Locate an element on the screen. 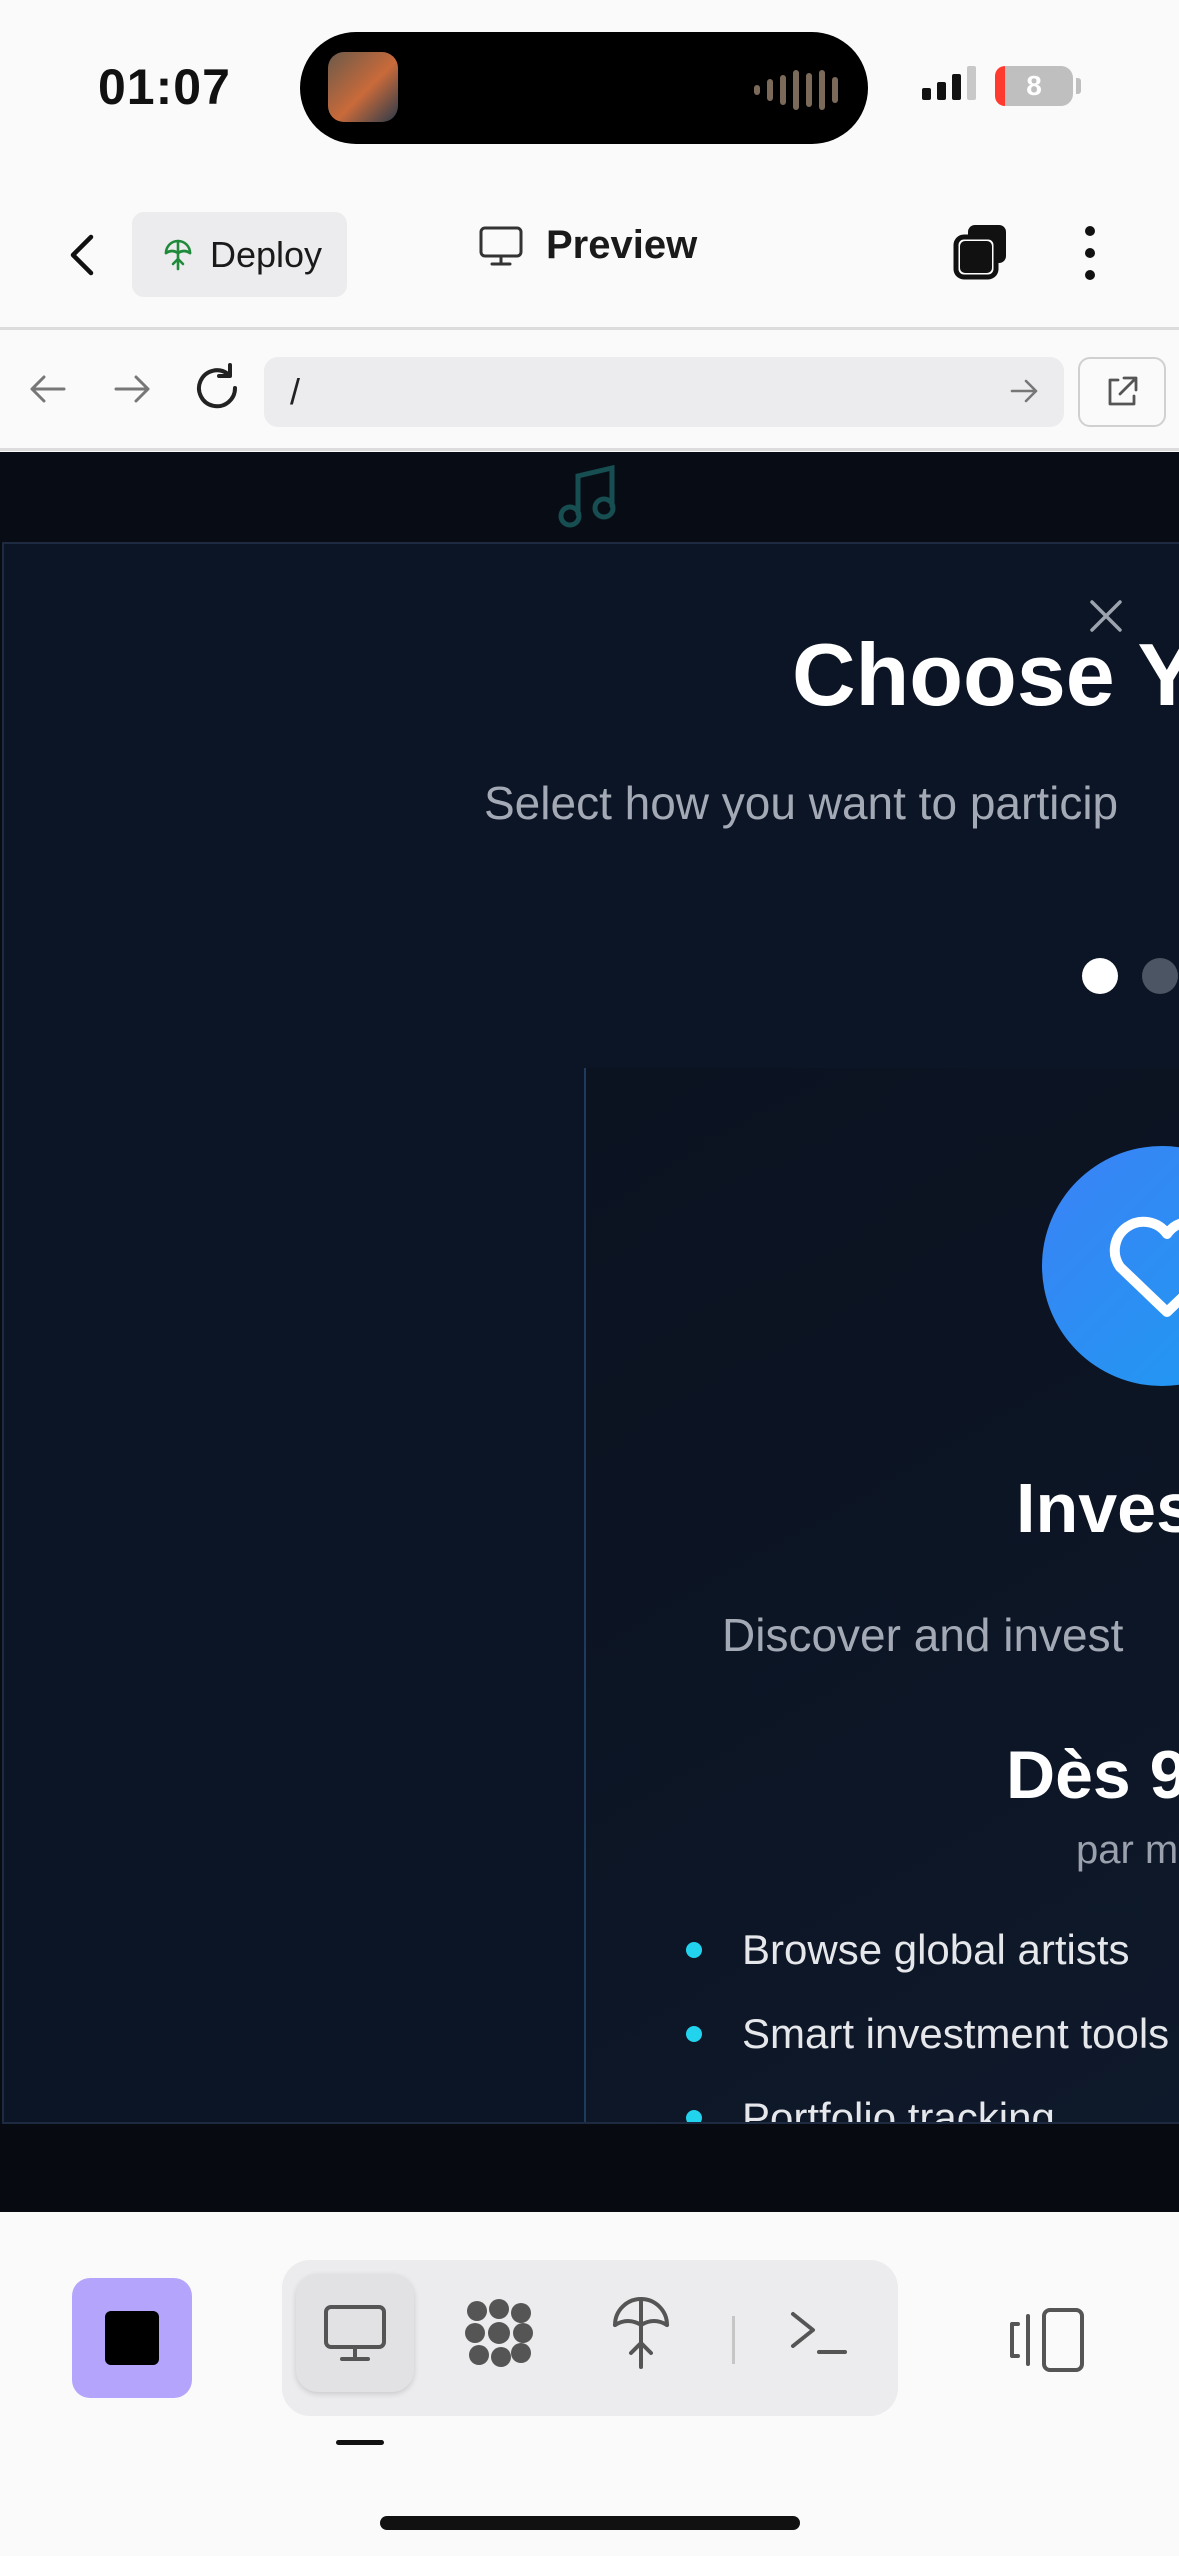 This screenshot has height=2556, width=1179. feature-text: Browse global artists is located at coordinates (936, 1949).